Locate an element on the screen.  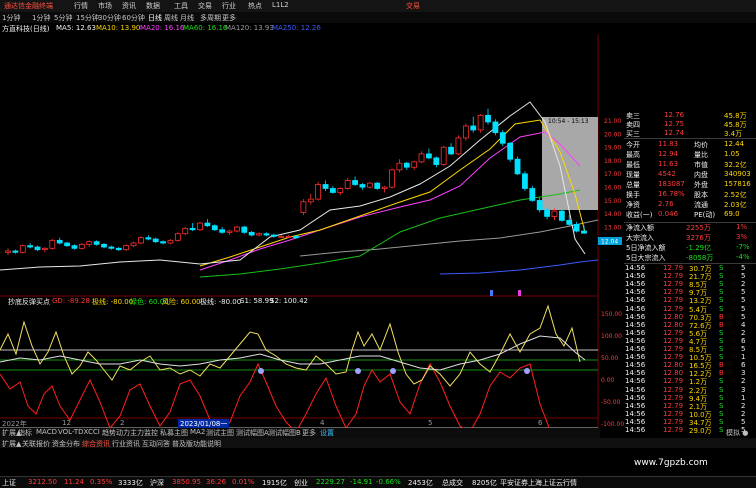
flow-label: 净流入额 is located at coordinates (640, 228).